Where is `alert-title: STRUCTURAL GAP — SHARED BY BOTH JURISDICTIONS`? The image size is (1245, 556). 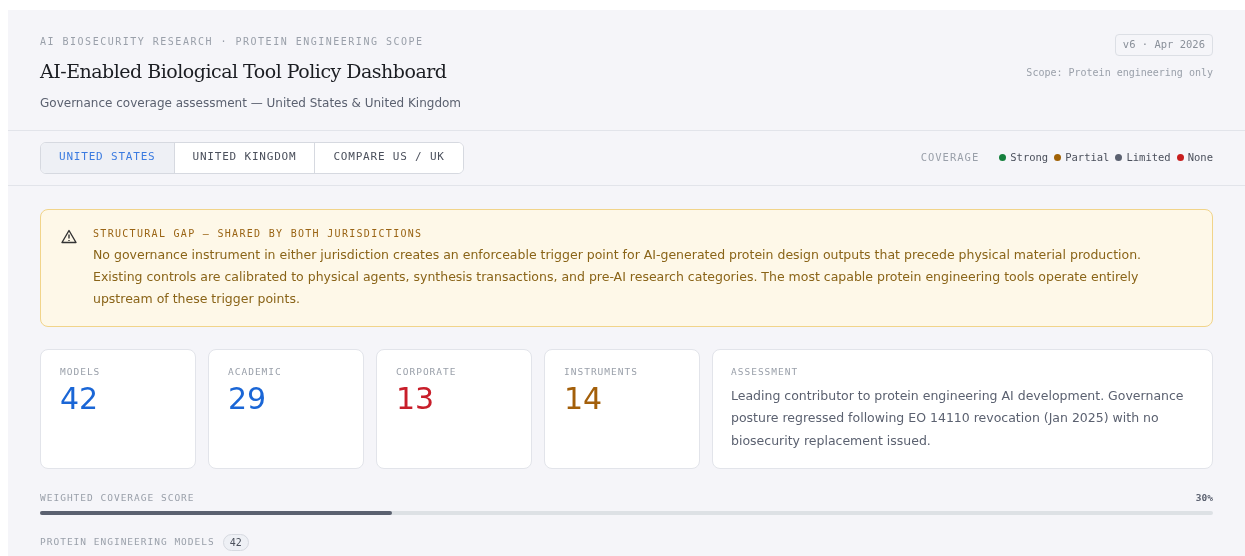 alert-title: STRUCTURAL GAP — SHARED BY BOTH JURISDICTIONS is located at coordinates (258, 233).